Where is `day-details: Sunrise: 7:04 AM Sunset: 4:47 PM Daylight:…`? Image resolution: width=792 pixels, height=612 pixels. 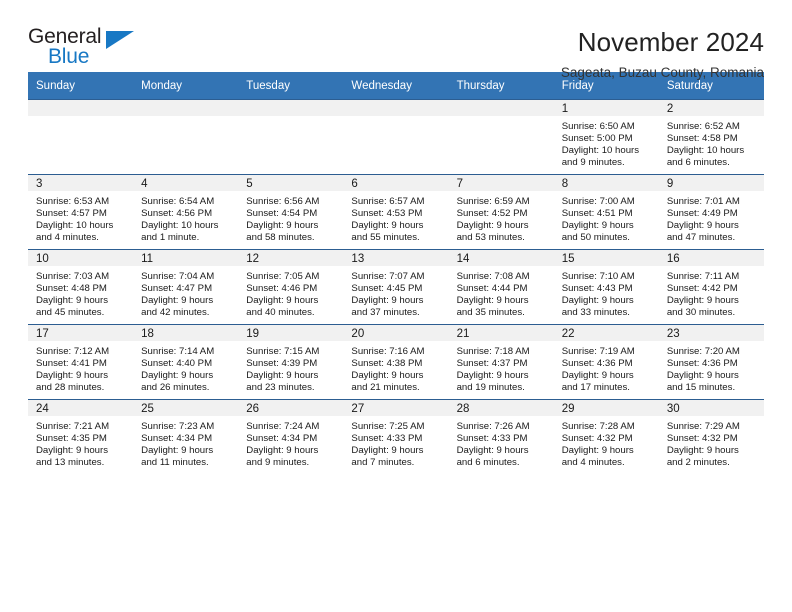
day-details: Sunrise: 7:04 AM Sunset: 4:47 PM Daylight:… is located at coordinates (185, 292).